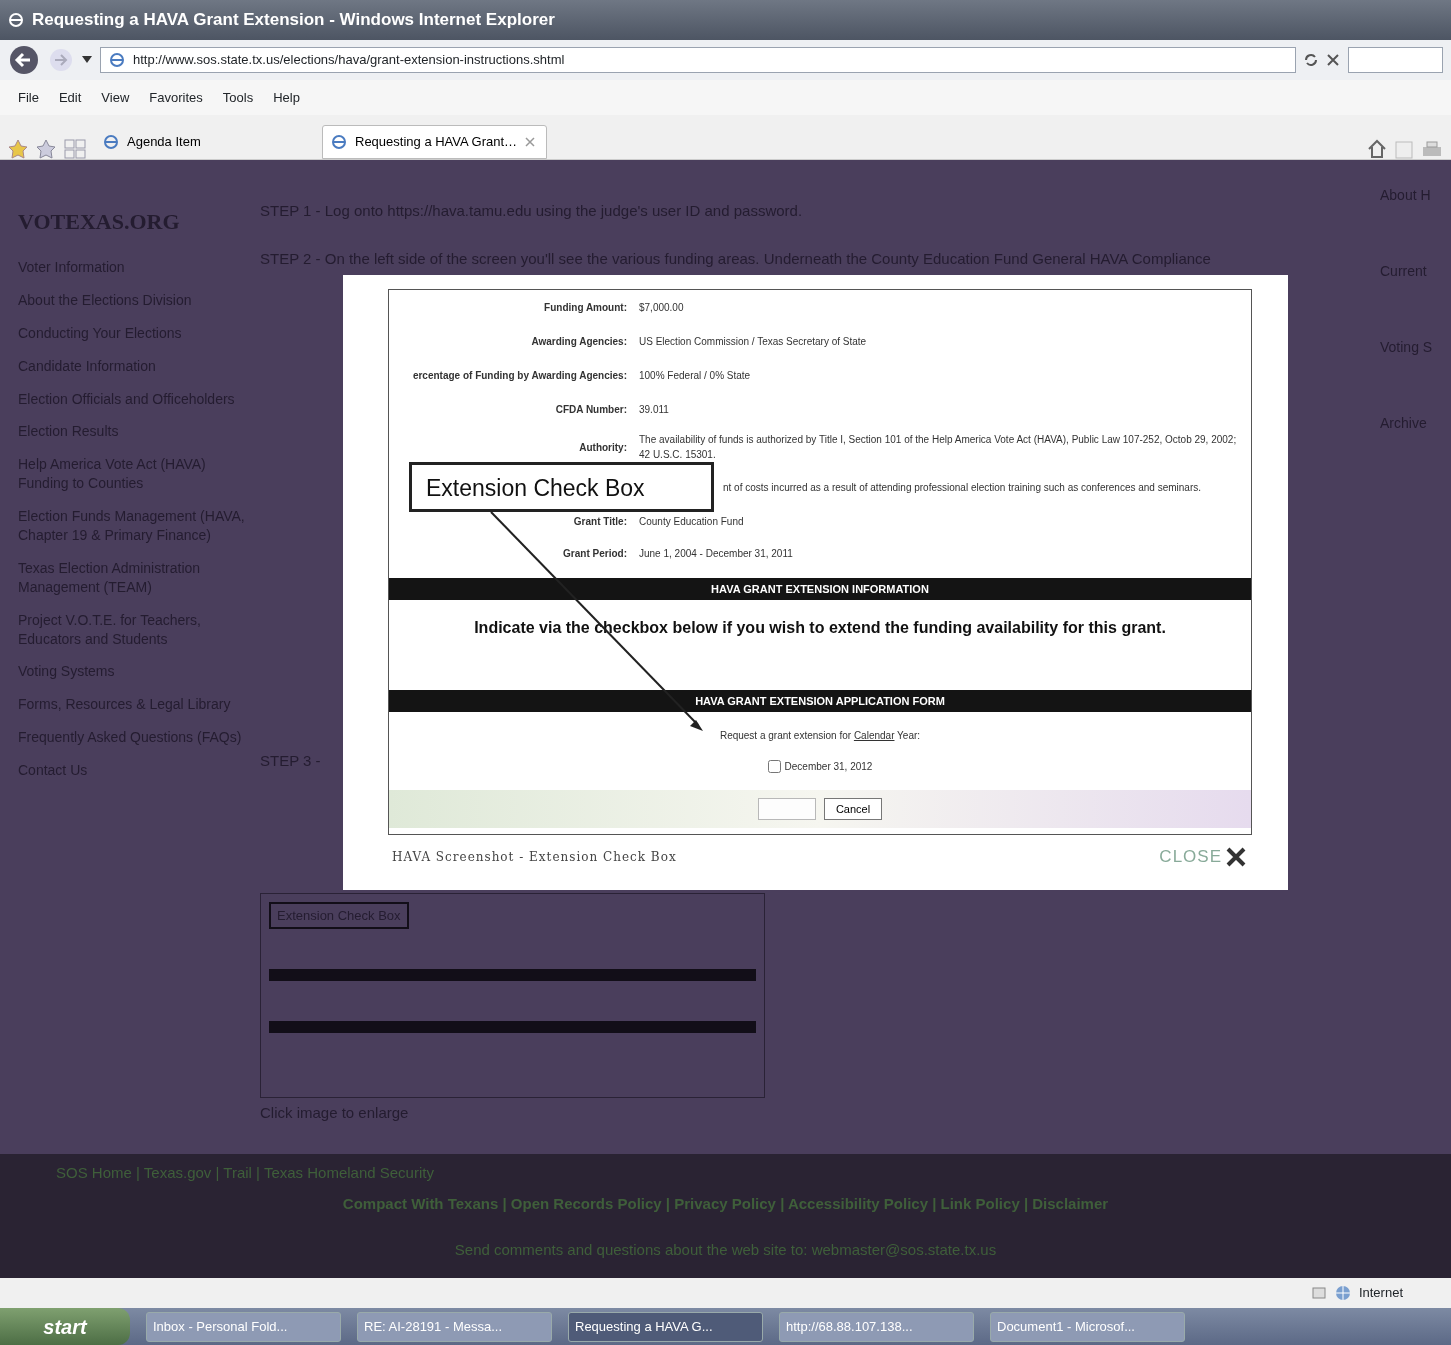 The height and width of the screenshot is (1345, 1451). What do you see at coordinates (561, 487) in the screenshot?
I see `callout-label: Extension Check Box` at bounding box center [561, 487].